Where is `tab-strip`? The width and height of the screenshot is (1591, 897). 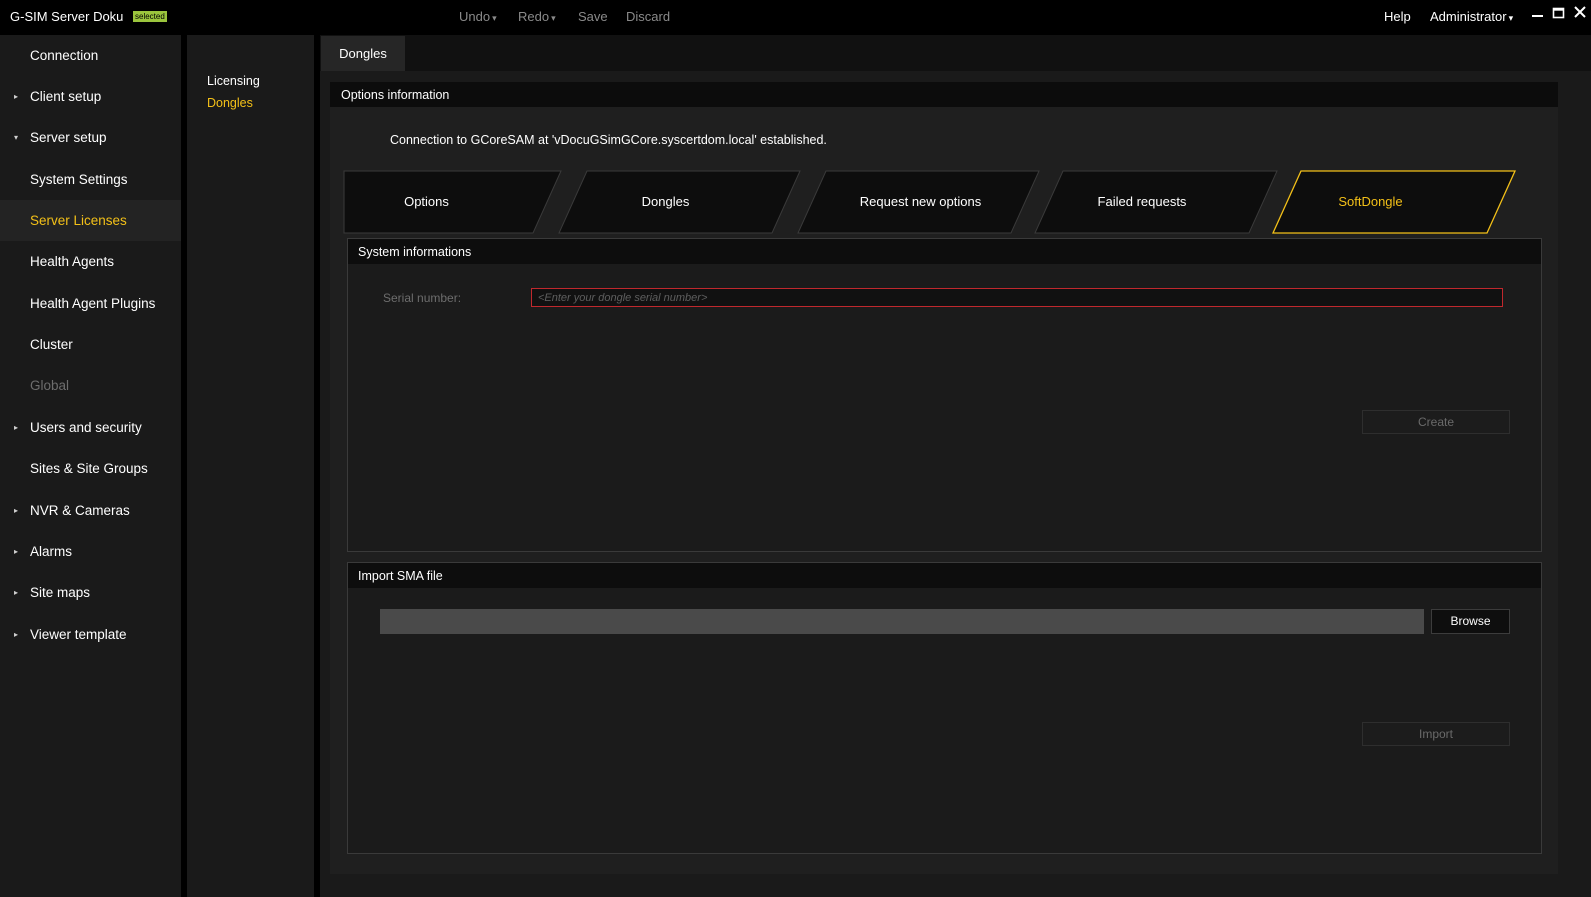 tab-strip is located at coordinates (955, 53).